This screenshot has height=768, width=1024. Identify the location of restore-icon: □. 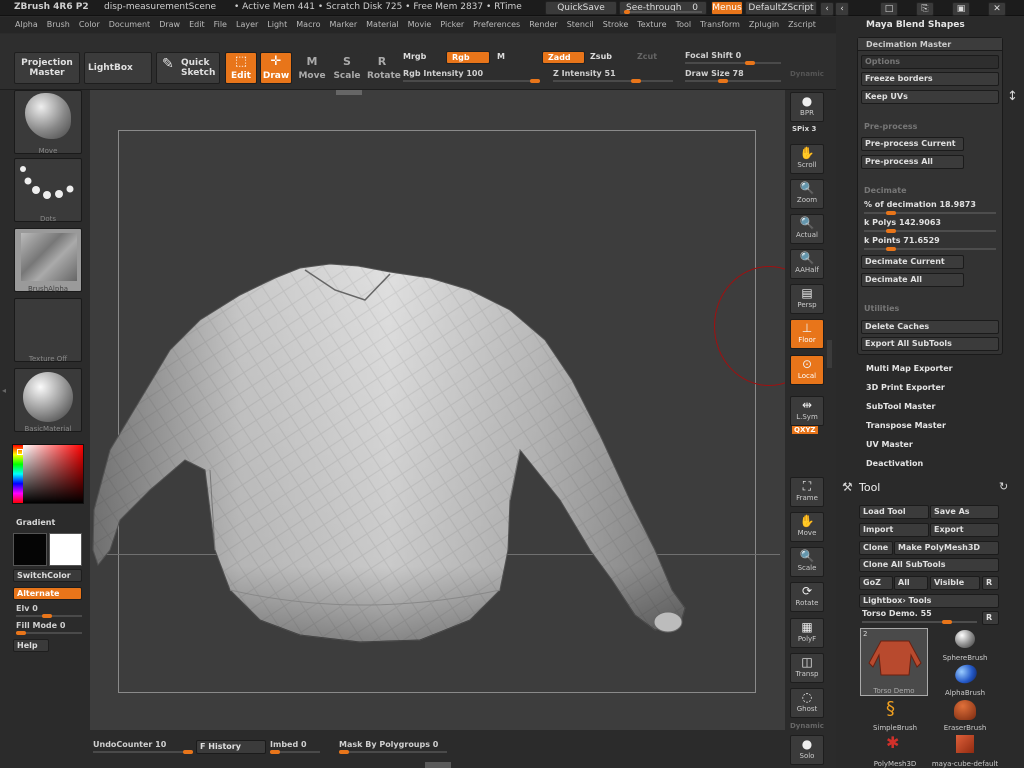
(889, 9).